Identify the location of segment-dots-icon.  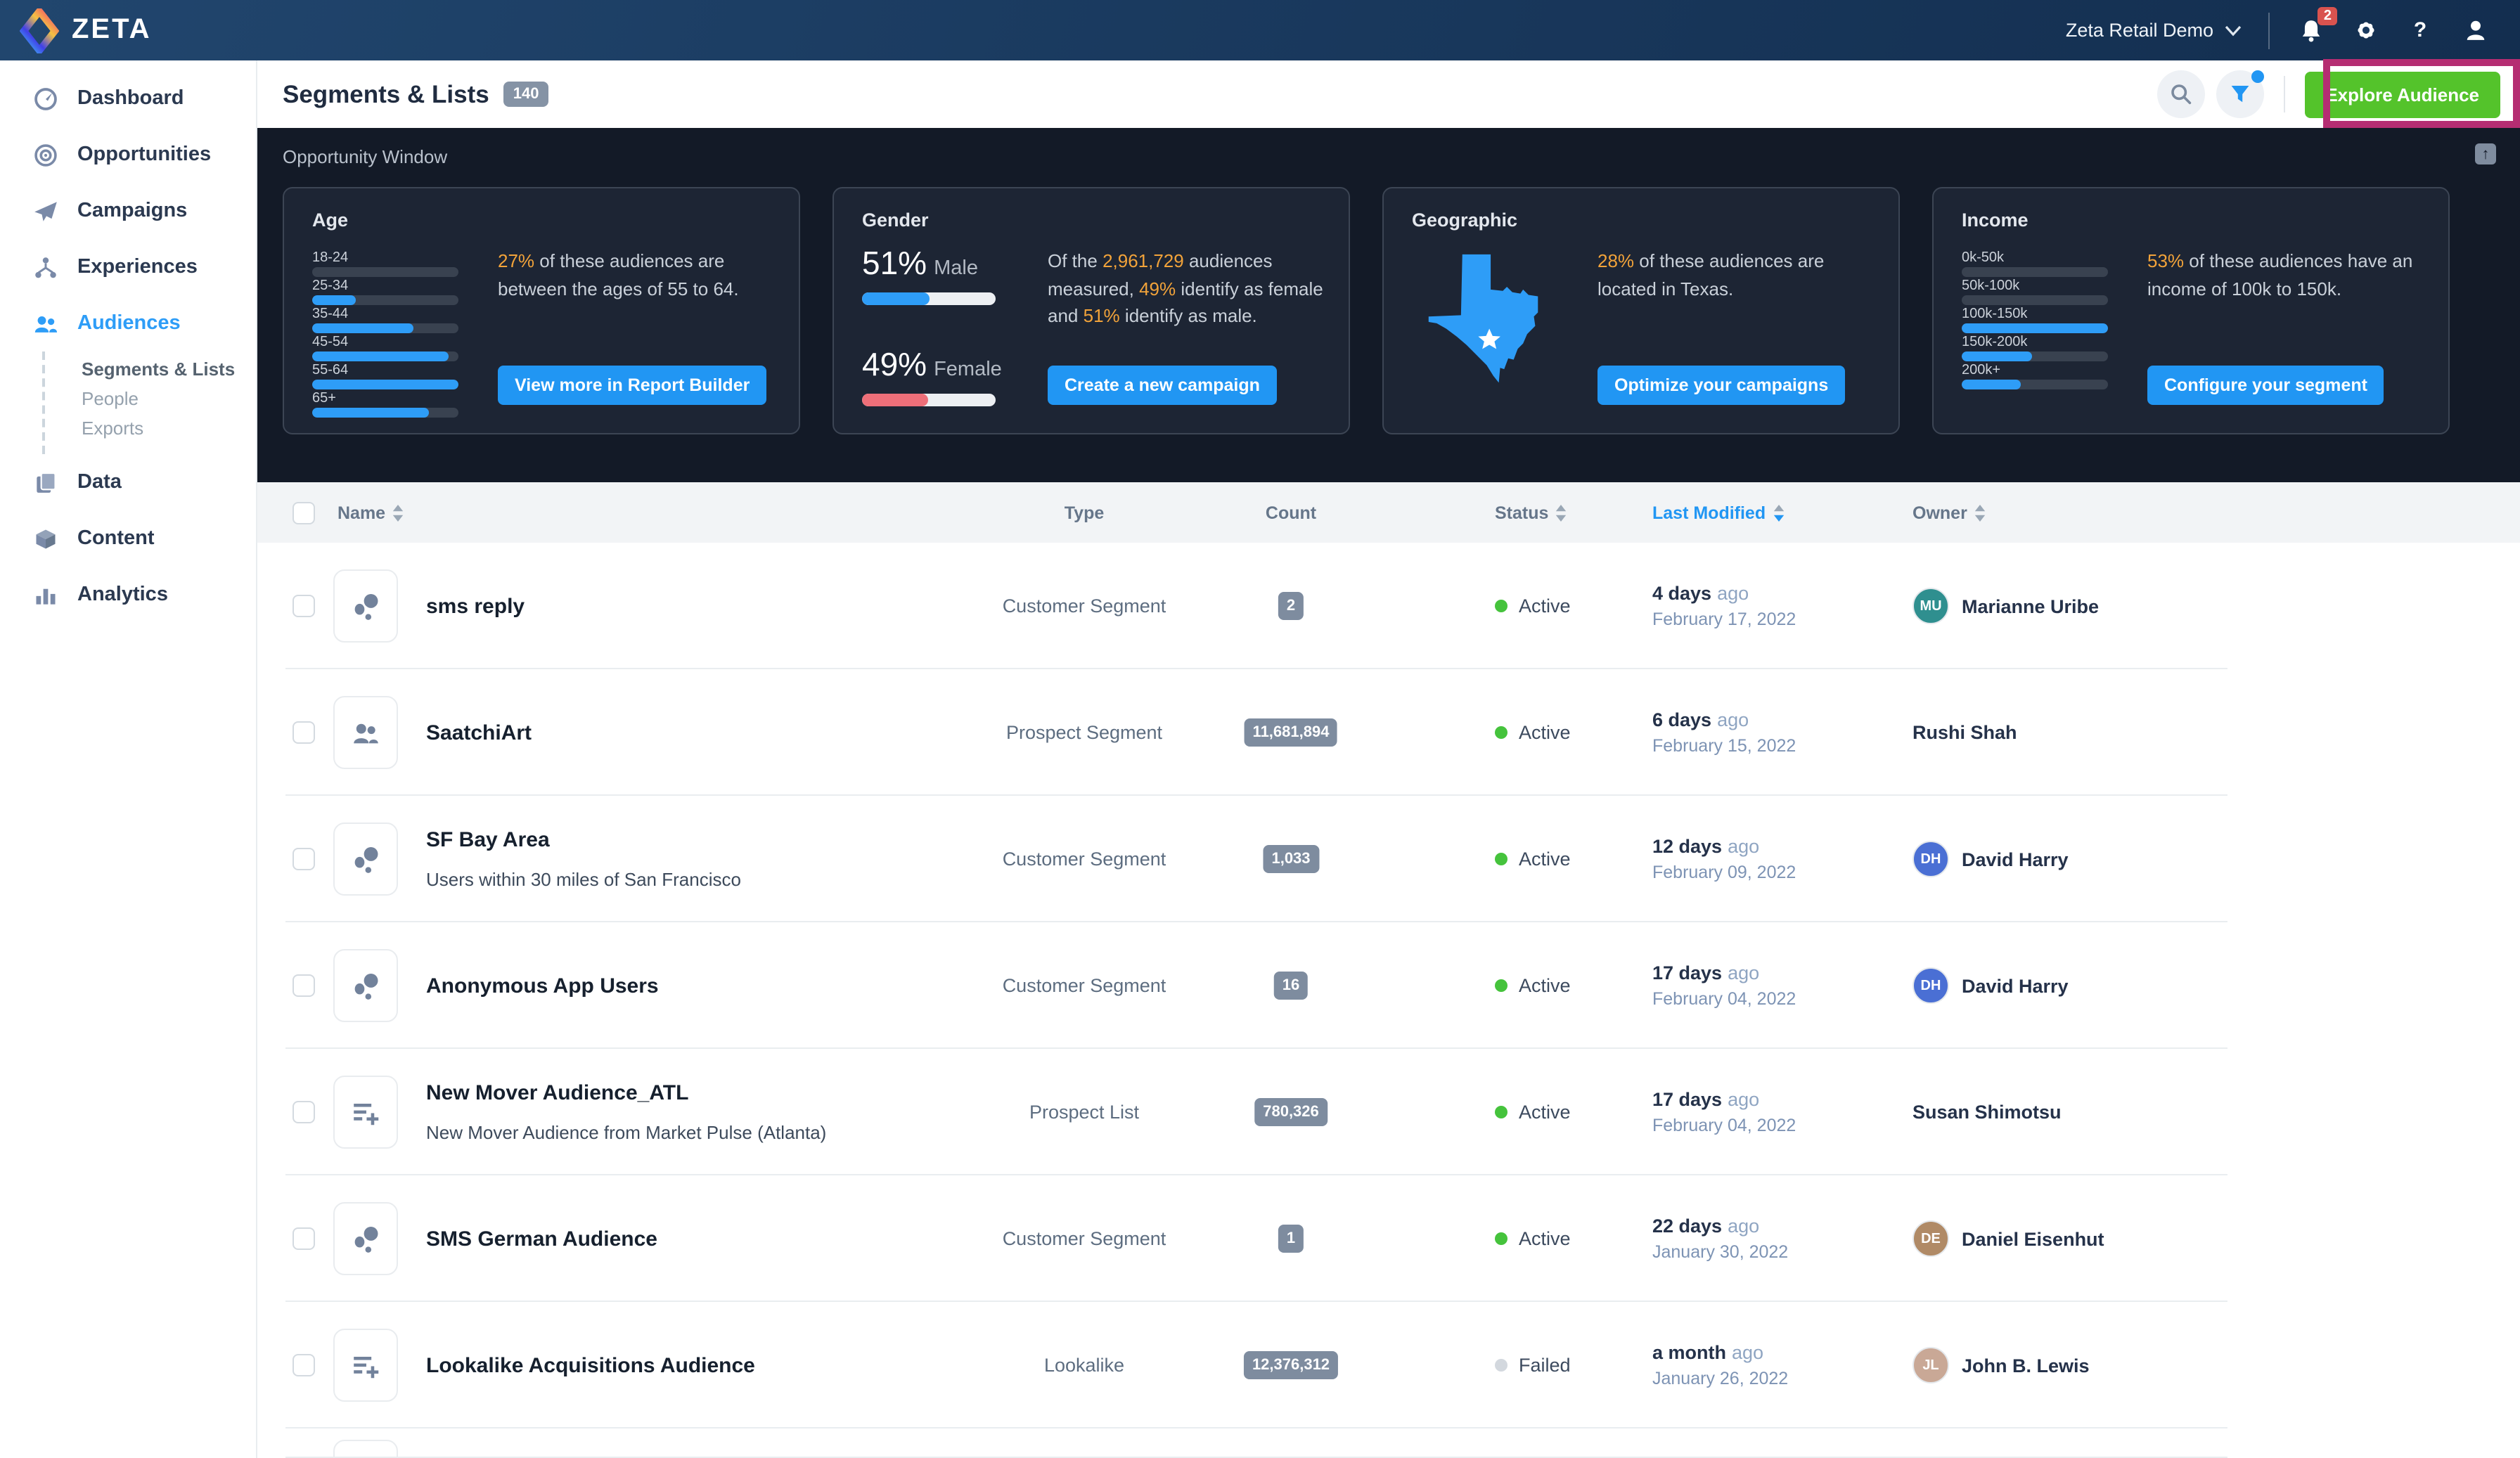
(365, 606).